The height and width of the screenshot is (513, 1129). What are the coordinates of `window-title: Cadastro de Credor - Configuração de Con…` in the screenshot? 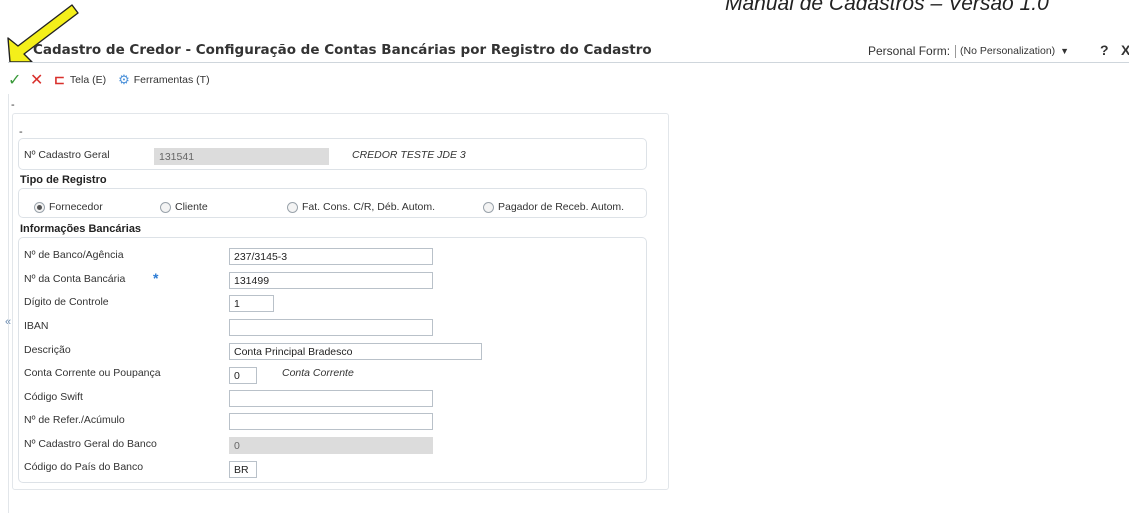 It's located at (342, 50).